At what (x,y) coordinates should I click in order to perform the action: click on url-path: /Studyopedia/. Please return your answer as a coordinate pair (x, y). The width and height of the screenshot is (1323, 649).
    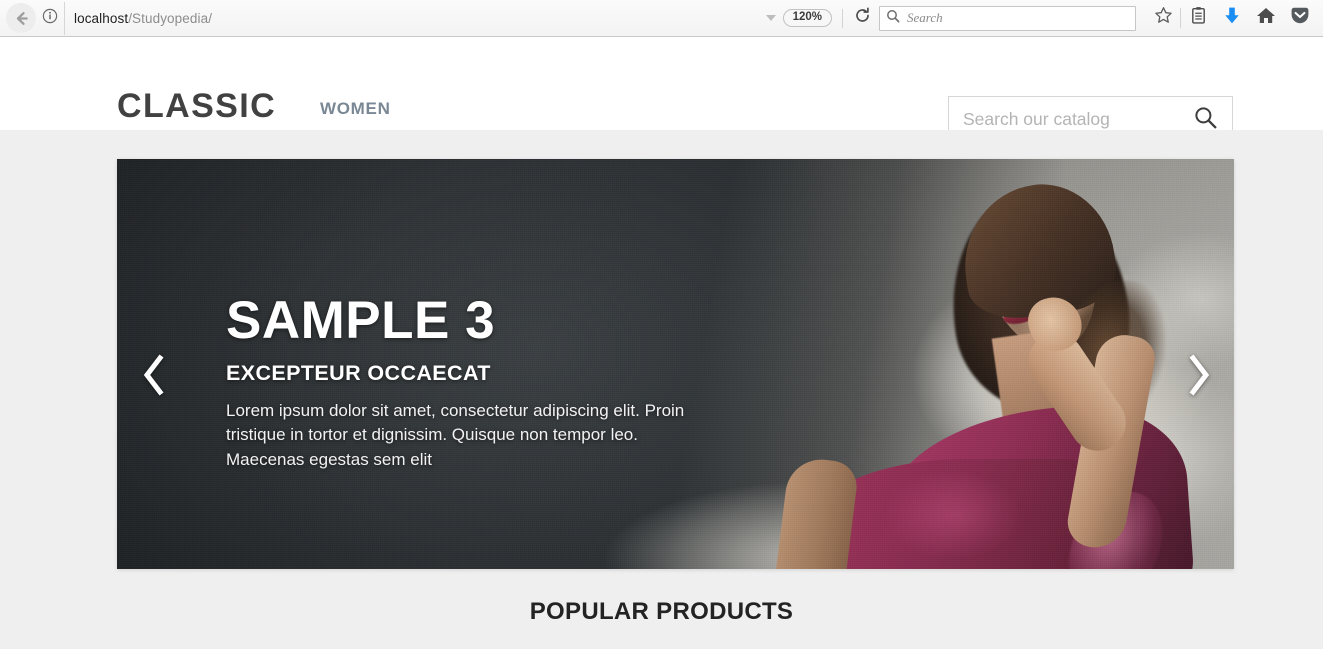
    Looking at the image, I should click on (170, 18).